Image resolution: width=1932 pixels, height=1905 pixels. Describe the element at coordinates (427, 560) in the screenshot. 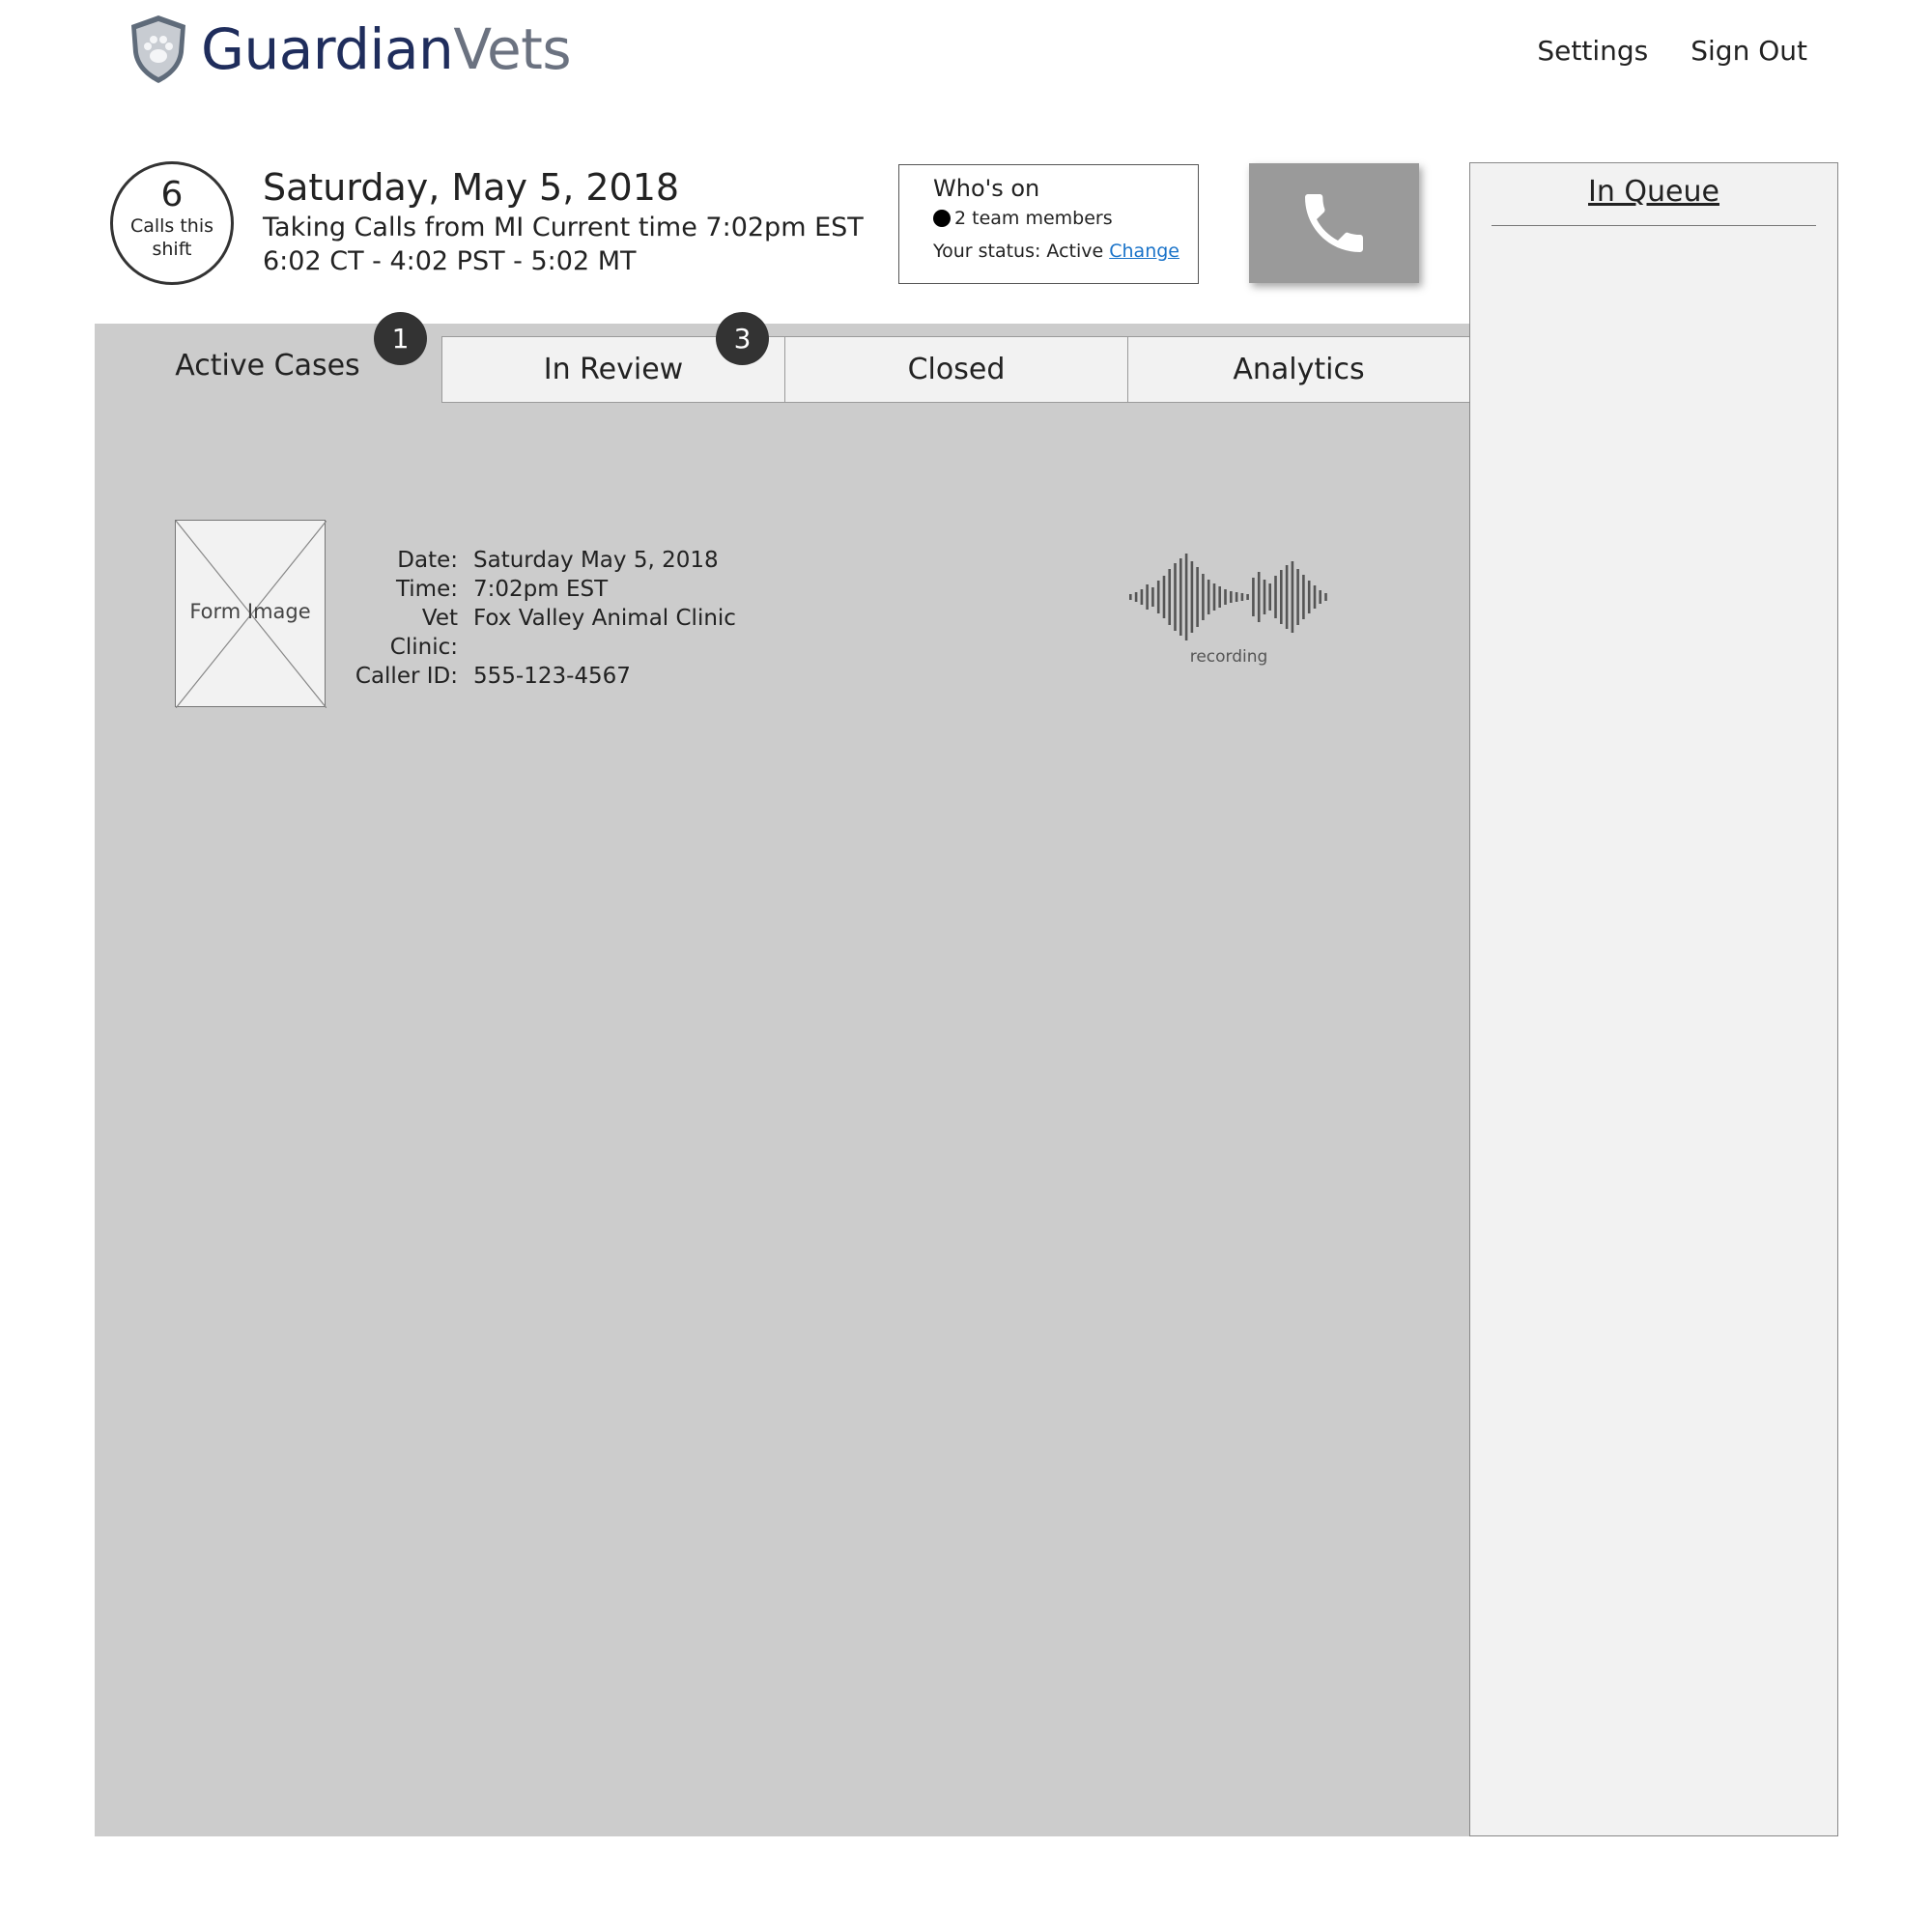

I see `case-field-label: Date:` at that location.